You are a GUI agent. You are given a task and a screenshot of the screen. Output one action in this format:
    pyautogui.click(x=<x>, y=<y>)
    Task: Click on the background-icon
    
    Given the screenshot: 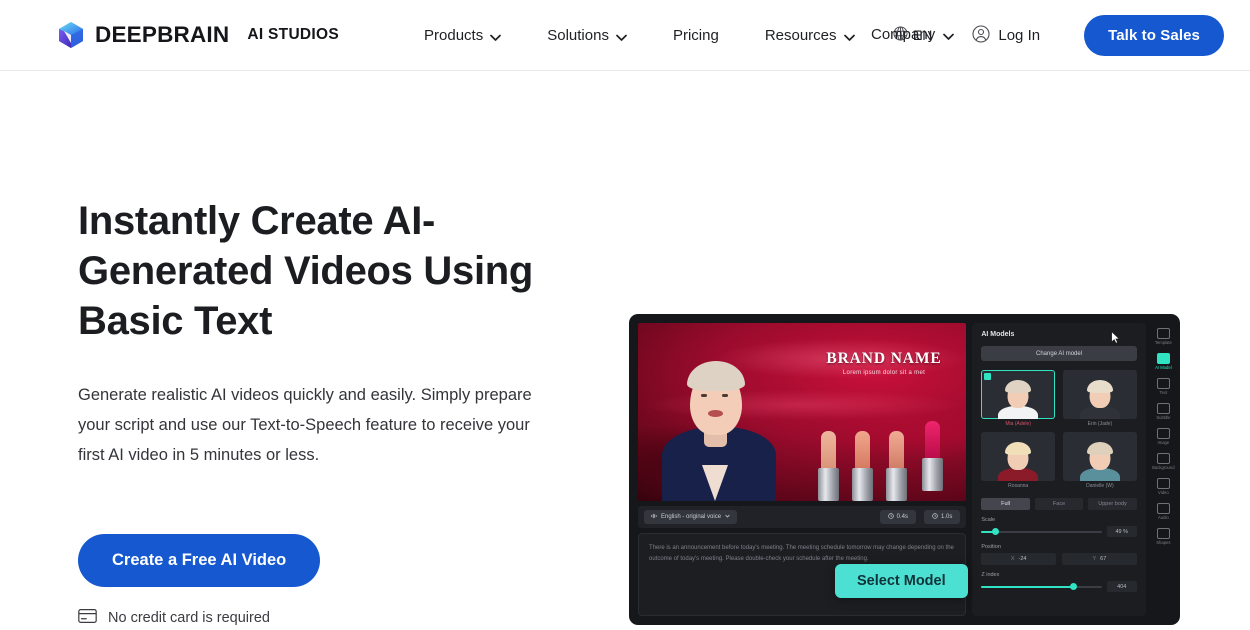 What is the action you would take?
    pyautogui.click(x=1163, y=458)
    